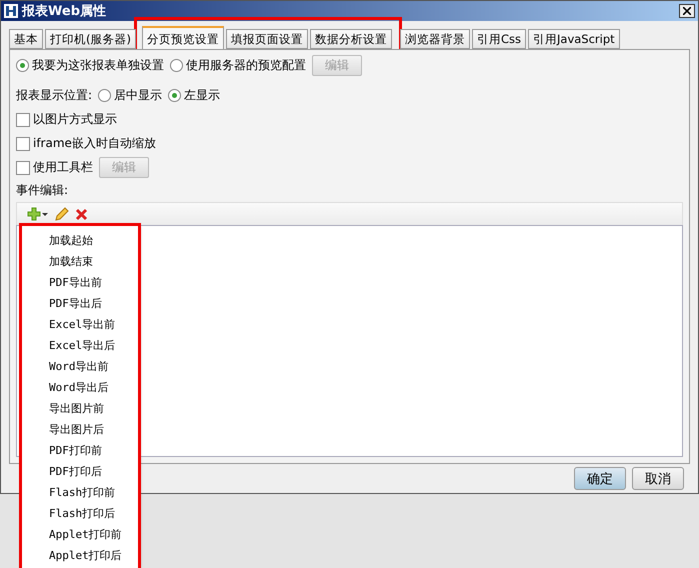  I want to click on menu-item: Flash打印后, so click(80, 513).